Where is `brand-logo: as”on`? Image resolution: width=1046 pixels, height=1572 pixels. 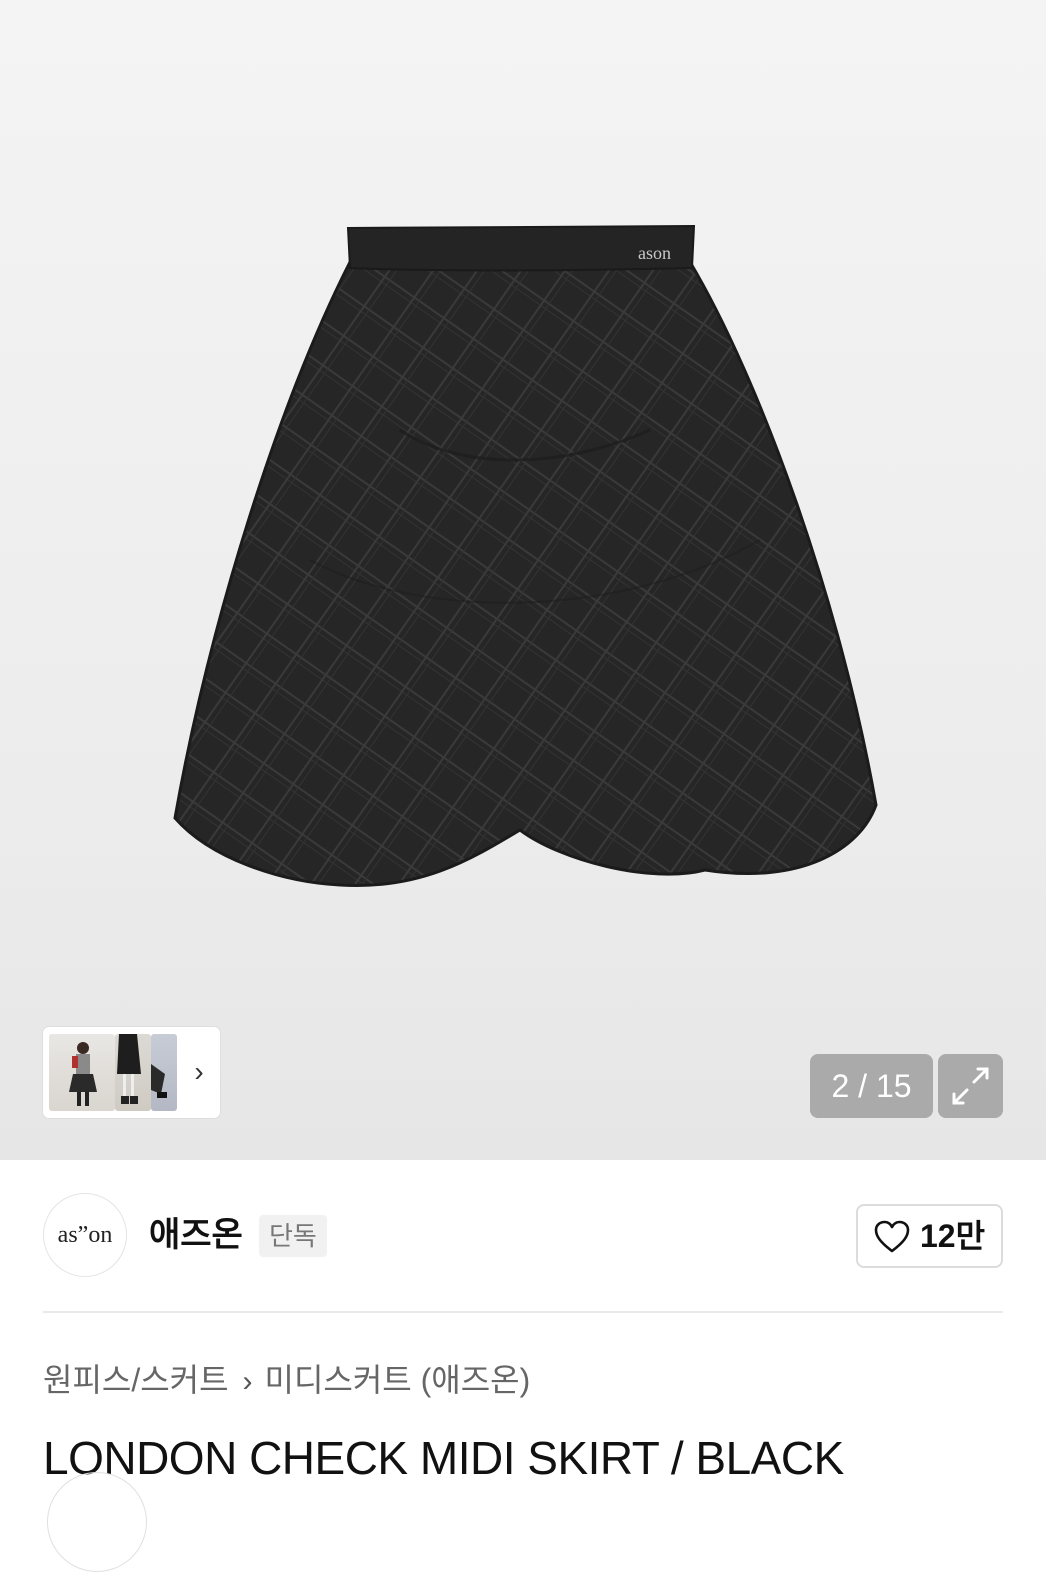
brand-logo: as”on is located at coordinates (85, 1235).